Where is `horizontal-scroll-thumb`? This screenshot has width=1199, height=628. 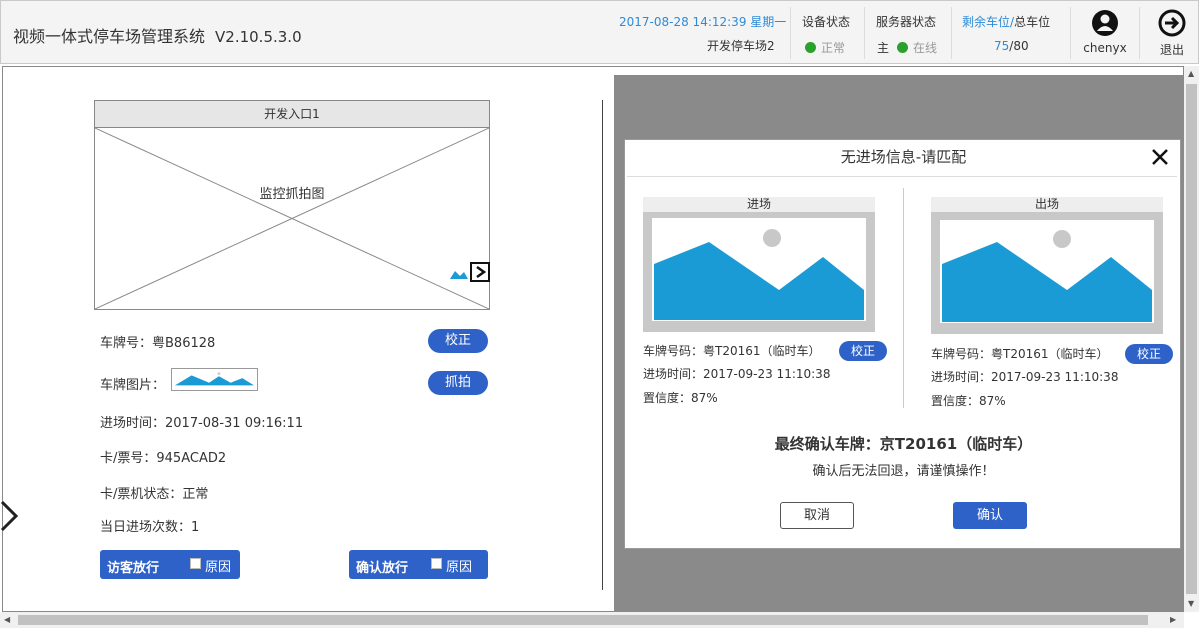
horizontal-scroll-thumb is located at coordinates (583, 620).